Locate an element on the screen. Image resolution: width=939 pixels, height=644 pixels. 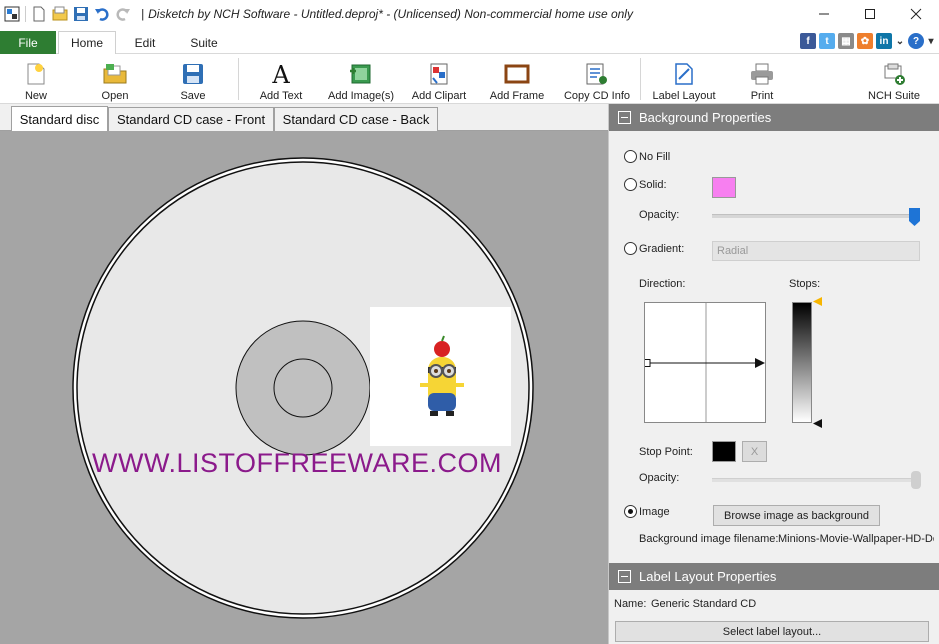
save-disk-icon is located at coordinates (193, 74).